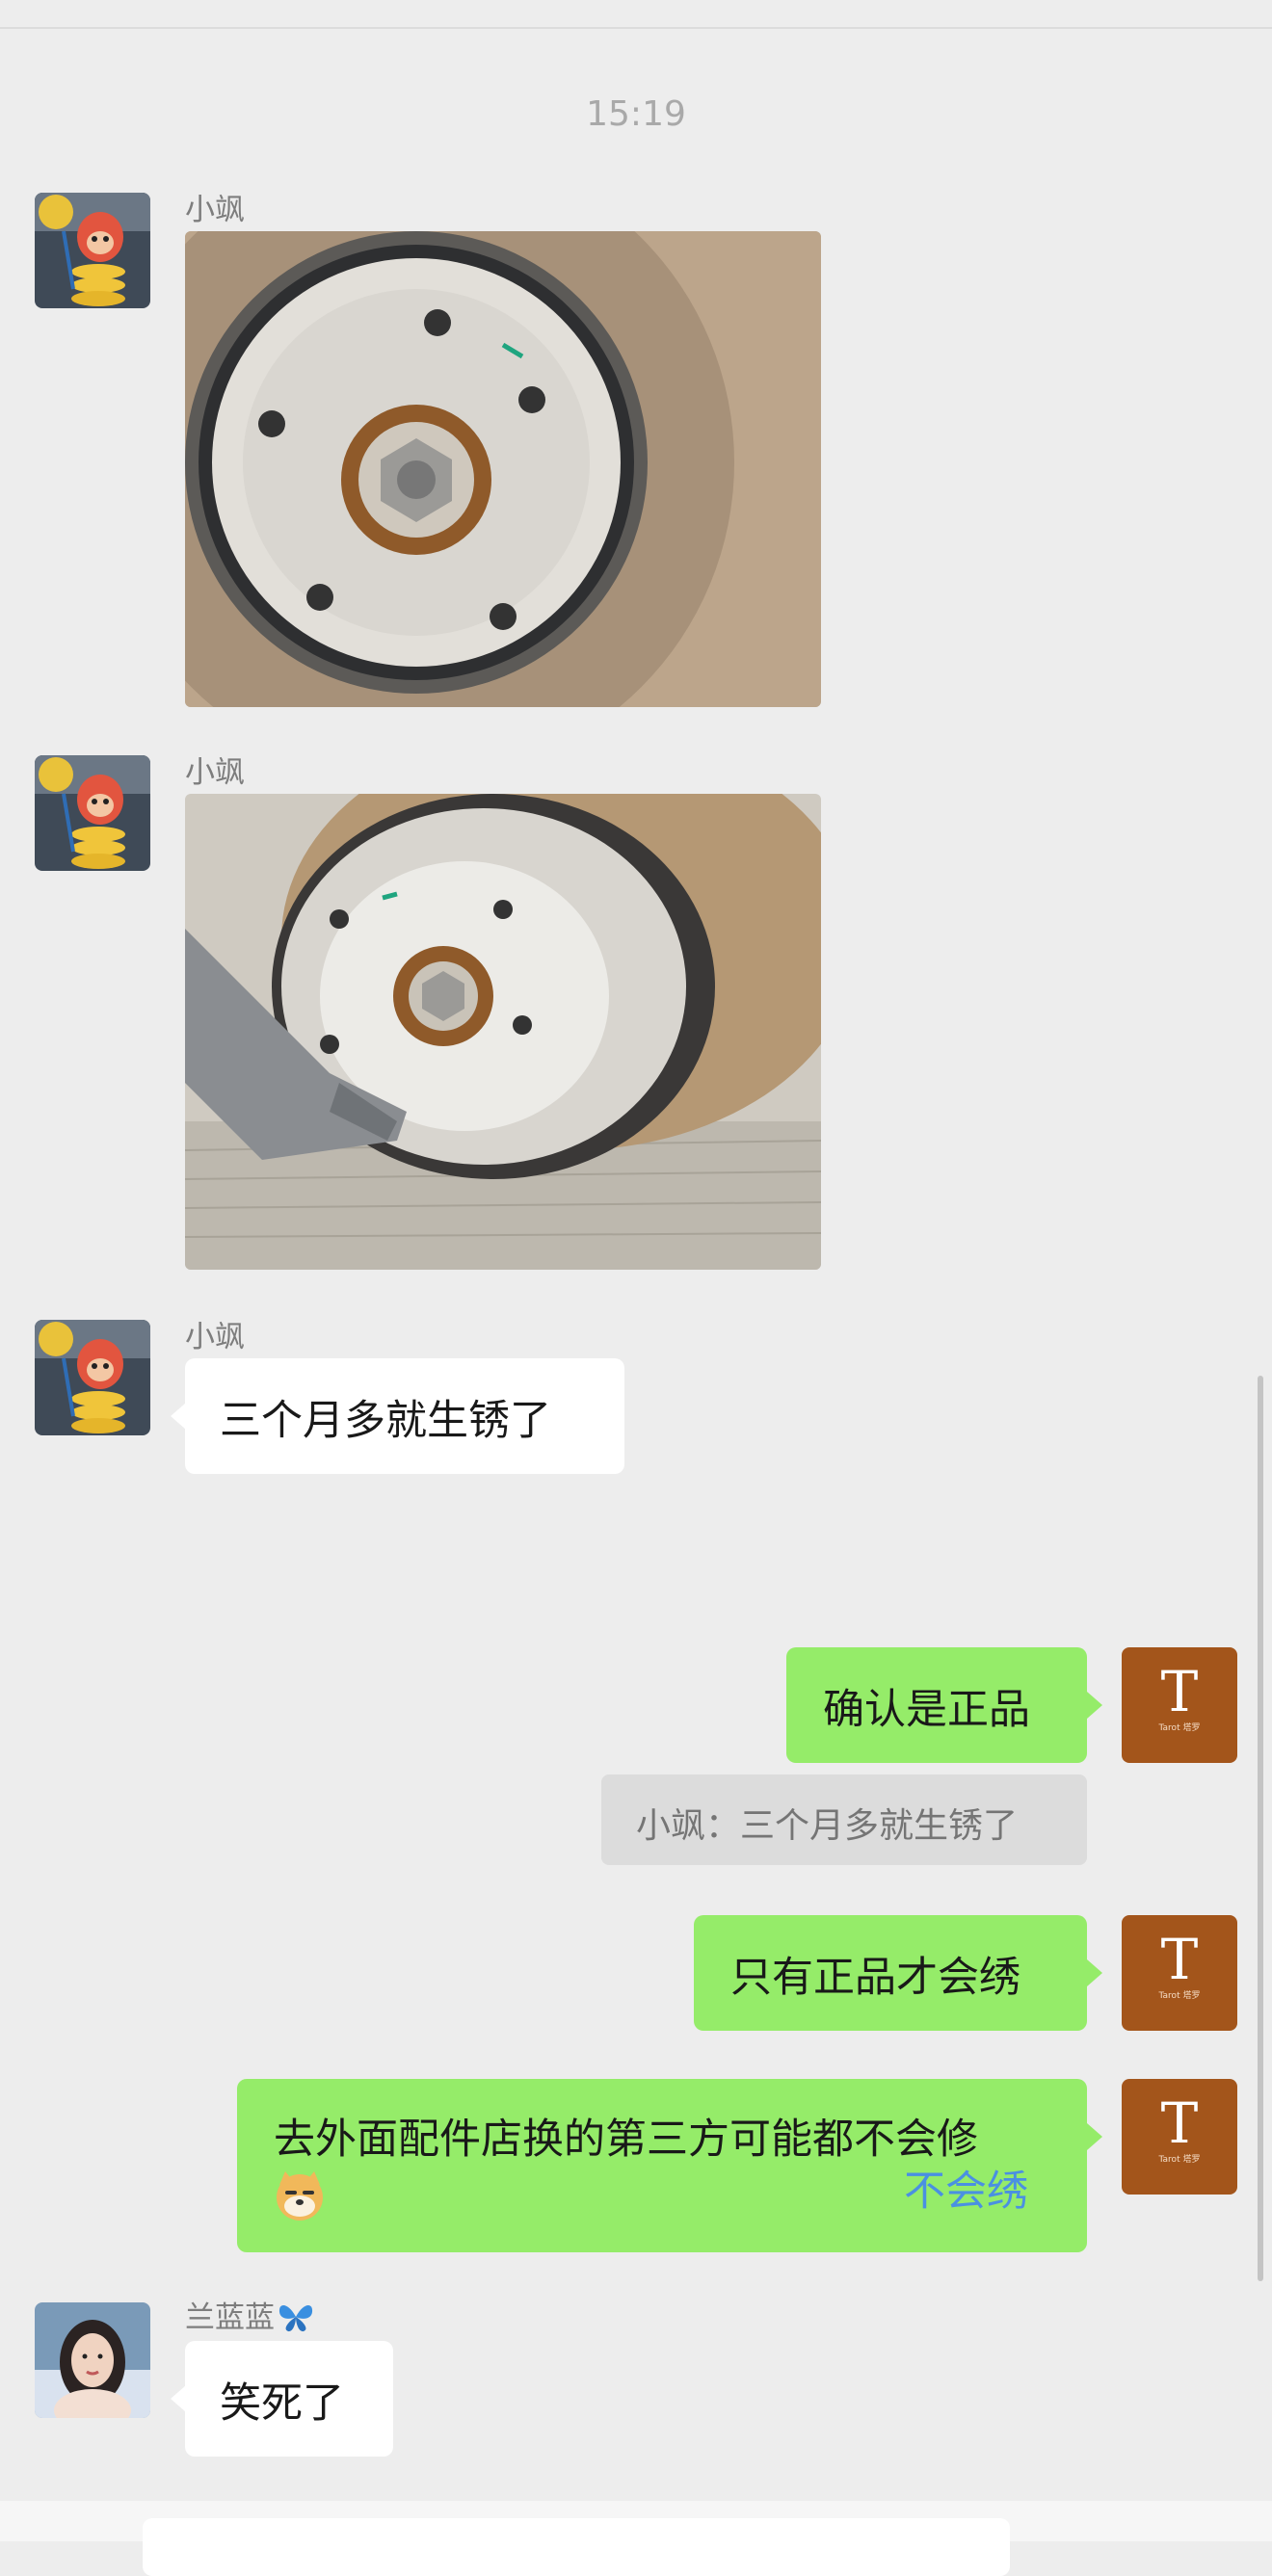 Image resolution: width=1272 pixels, height=2576 pixels. Describe the element at coordinates (300, 2195) in the screenshot. I see `doge-emoji-icon` at that location.